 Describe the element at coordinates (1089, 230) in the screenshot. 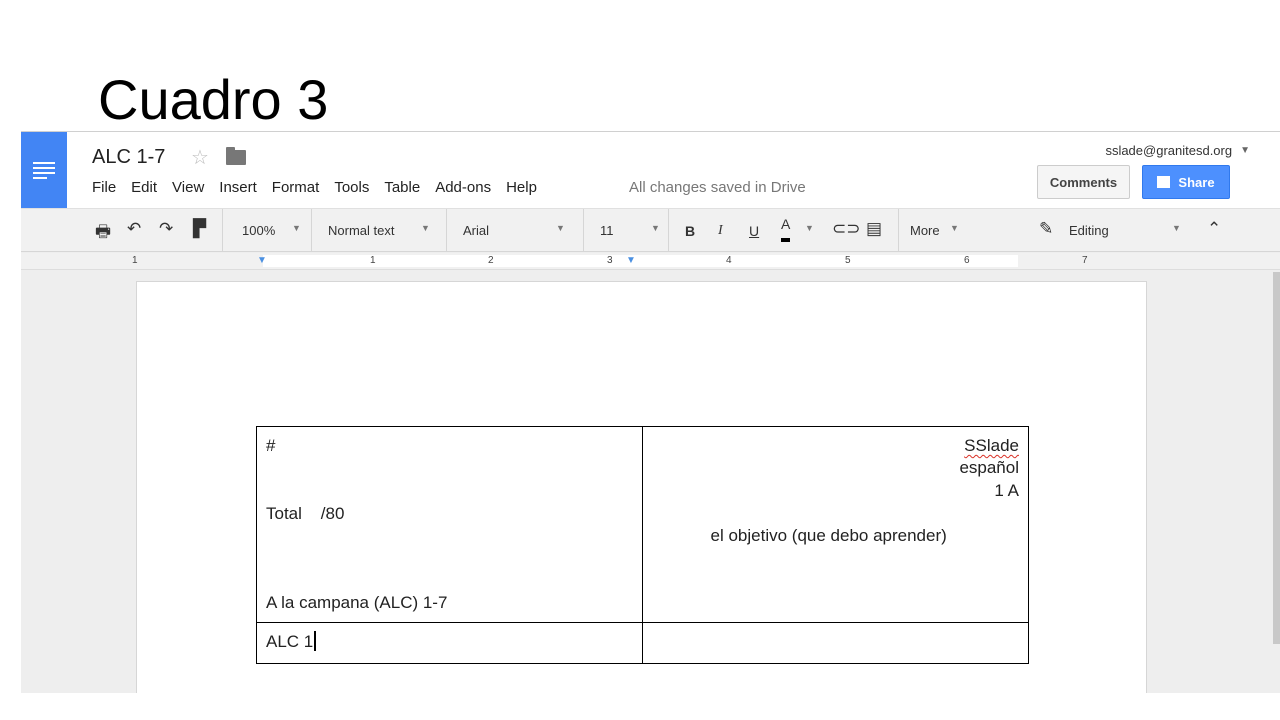

I see `editing-mode-select: Editing` at that location.